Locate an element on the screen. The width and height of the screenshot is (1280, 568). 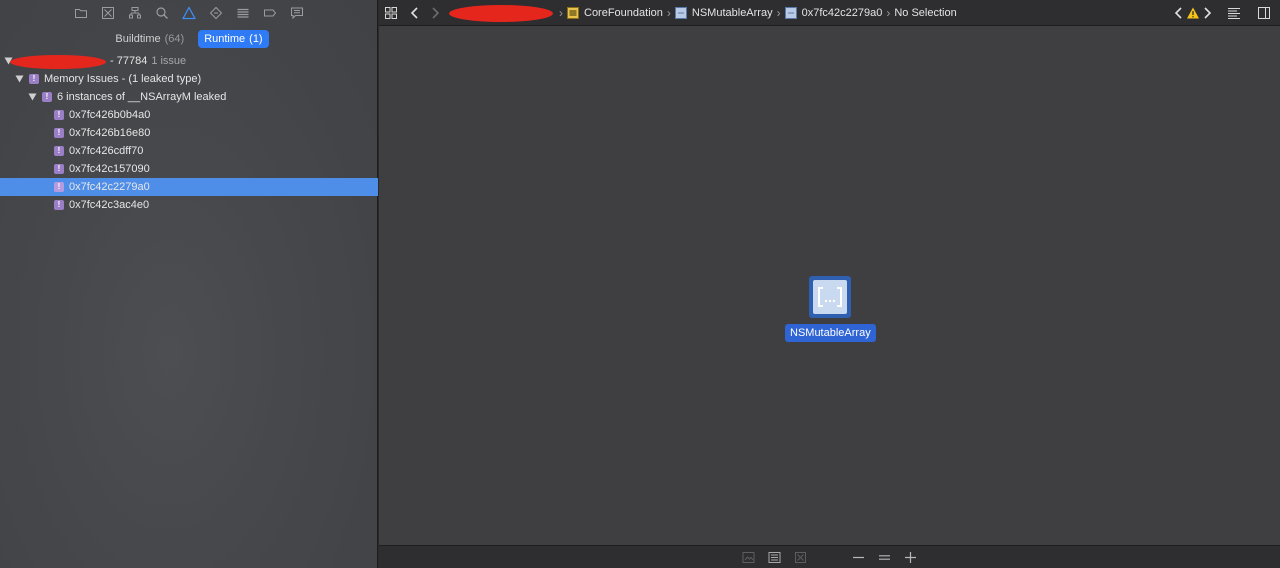
memory-issues-label: Memory Issues - (1 leaked type) is located at coordinates (123, 79).